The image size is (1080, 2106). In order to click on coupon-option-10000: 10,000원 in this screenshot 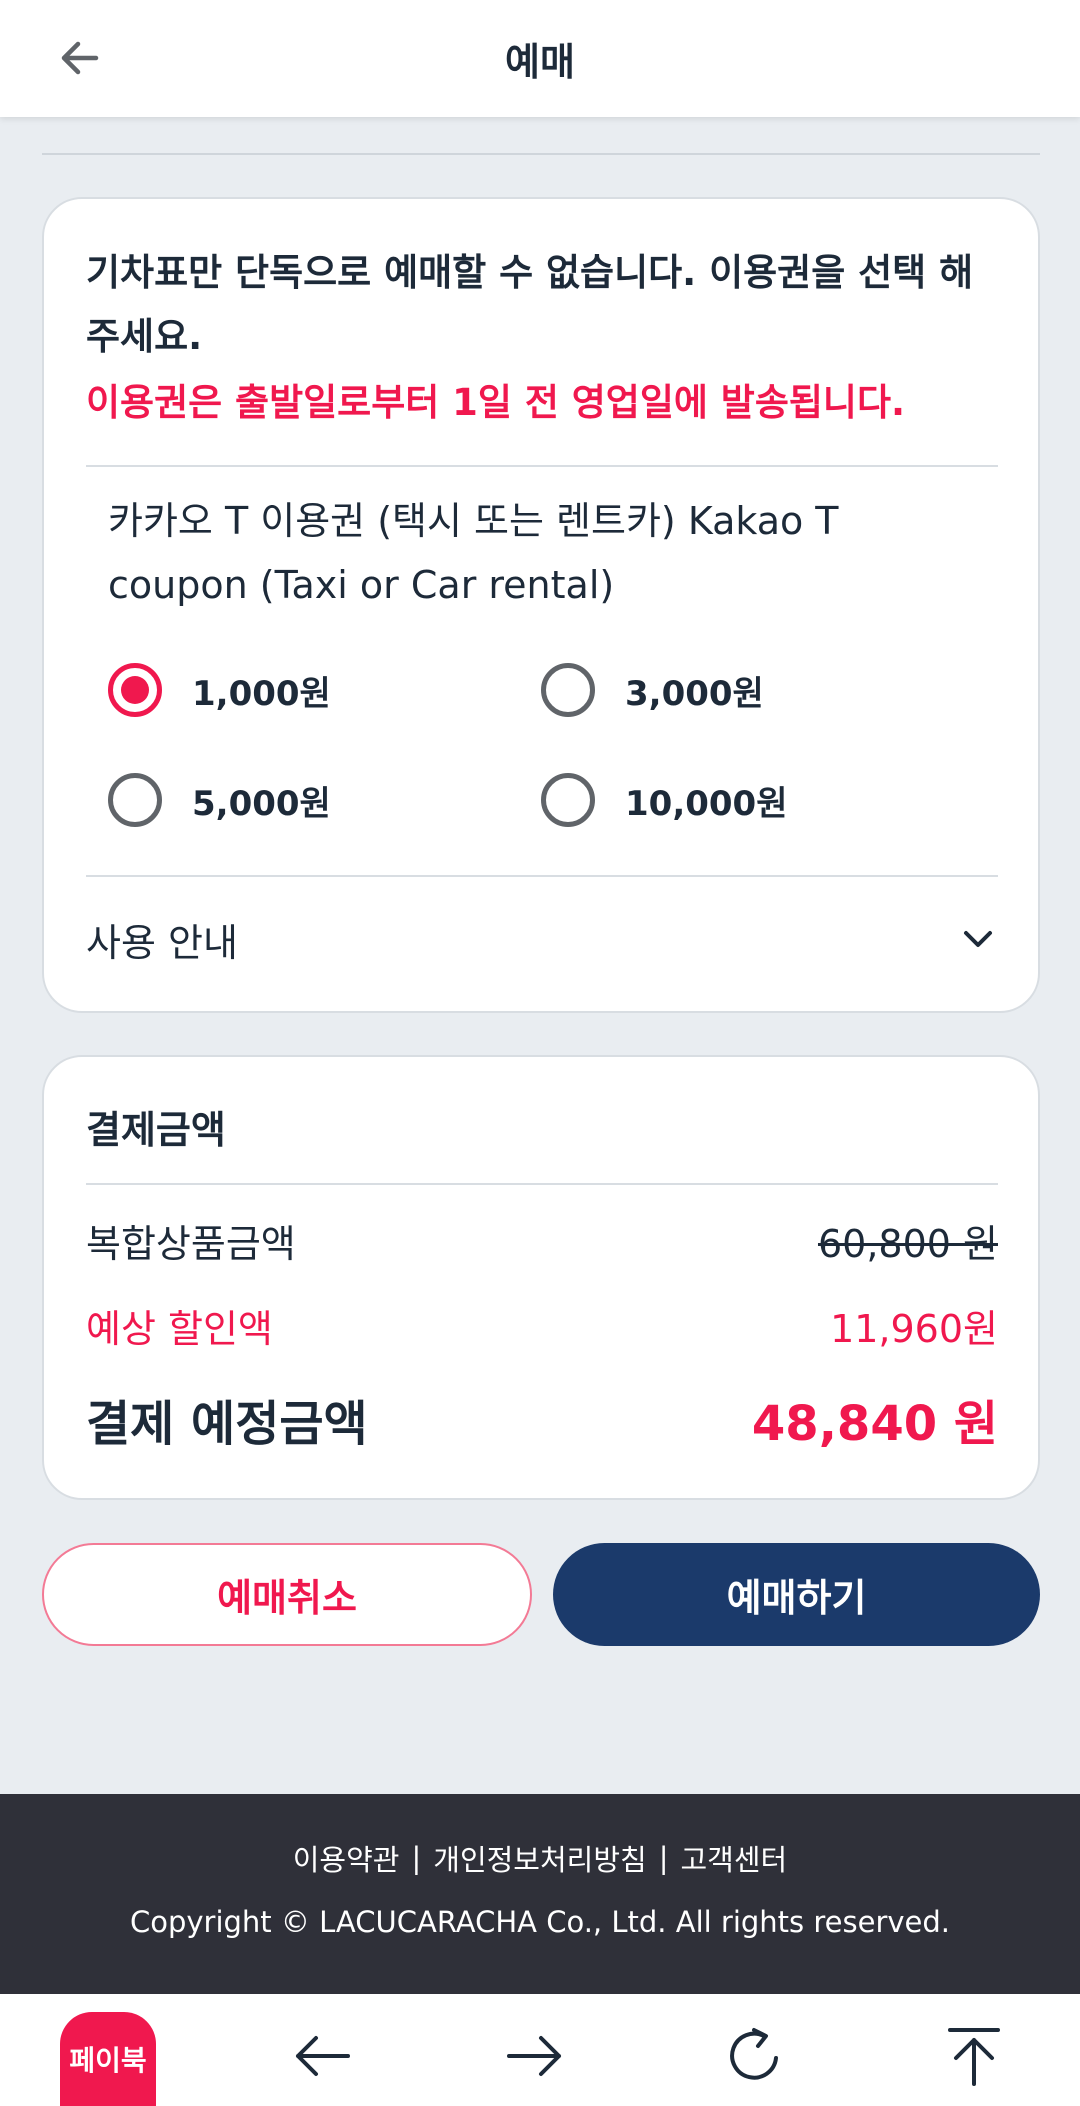, I will do `click(664, 800)`.